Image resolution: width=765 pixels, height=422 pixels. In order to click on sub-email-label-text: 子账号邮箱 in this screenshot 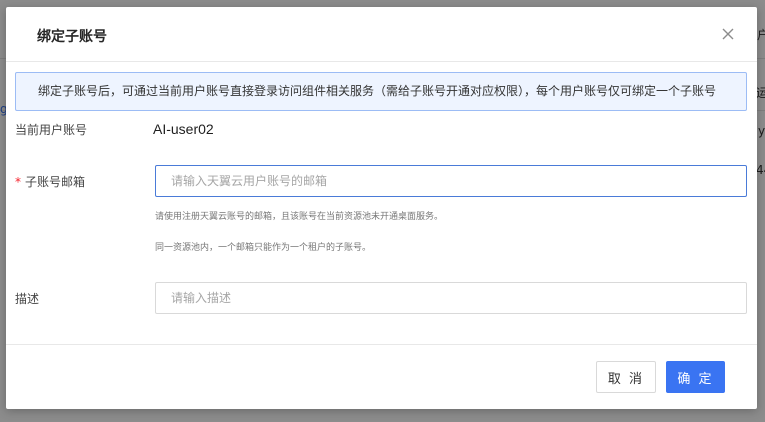, I will do `click(55, 182)`.